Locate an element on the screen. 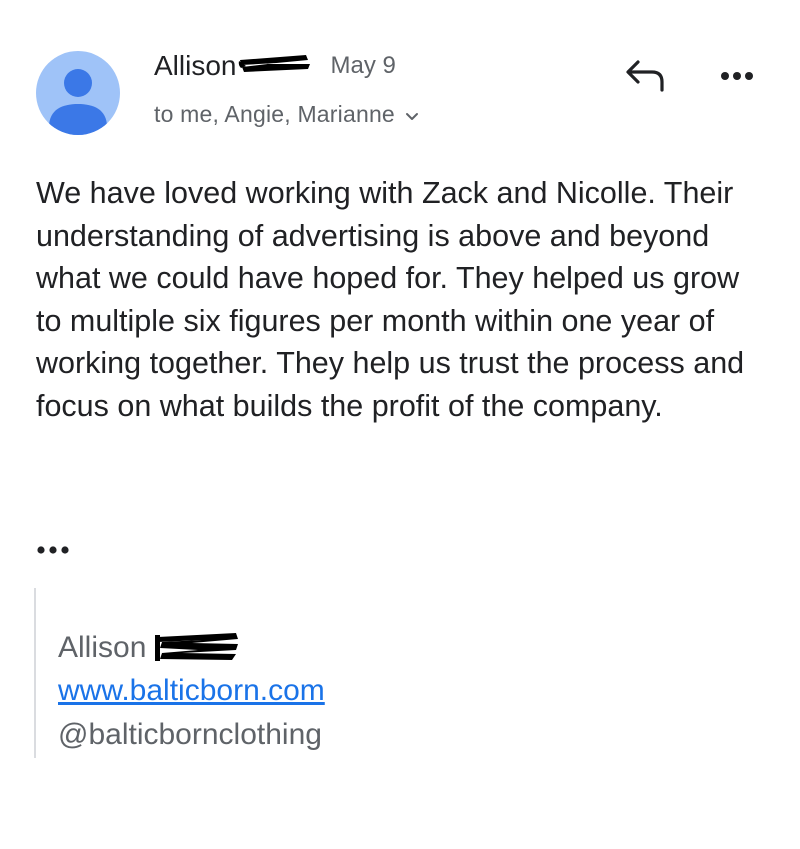 This screenshot has width=800, height=849. signature-name: Allison is located at coordinates (102, 647).